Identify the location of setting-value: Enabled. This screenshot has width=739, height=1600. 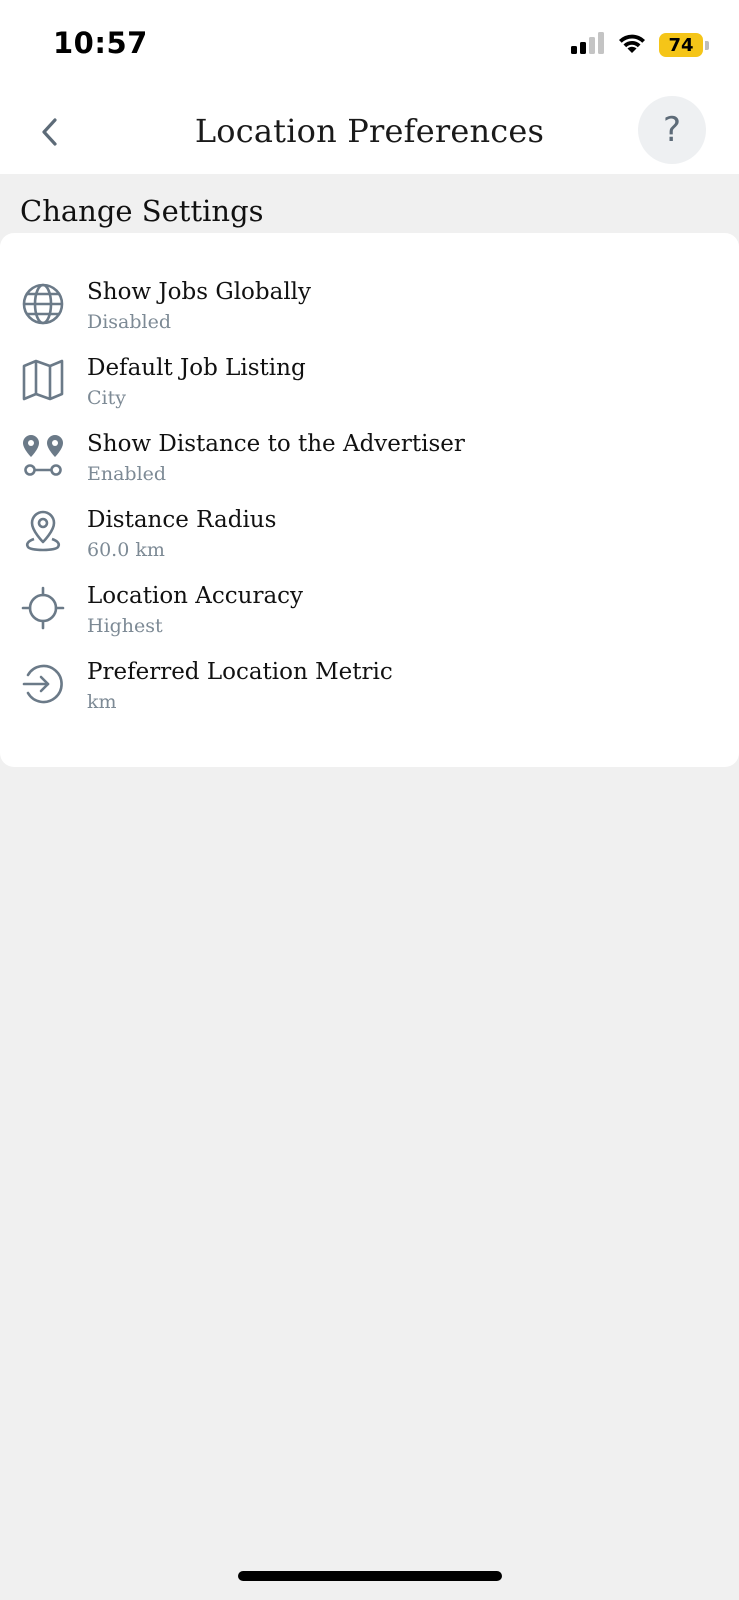
(127, 474).